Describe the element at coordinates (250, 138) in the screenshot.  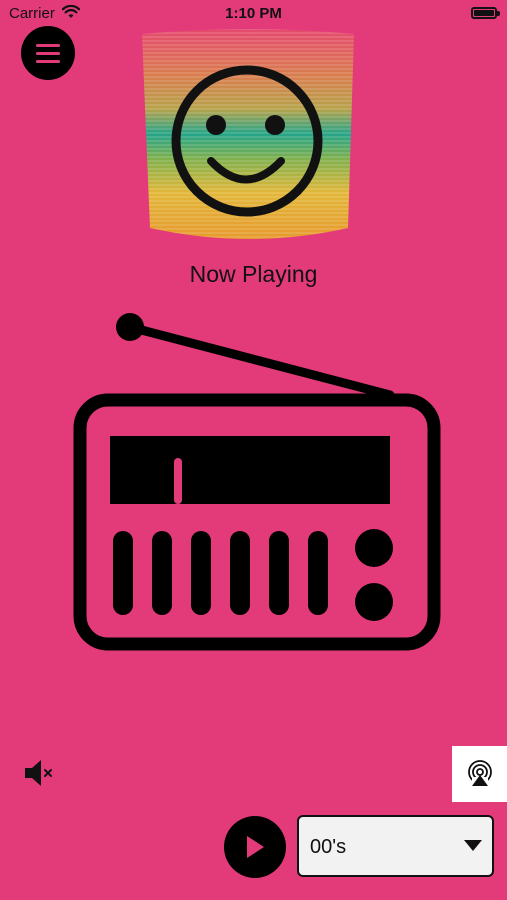
I see `album-art` at that location.